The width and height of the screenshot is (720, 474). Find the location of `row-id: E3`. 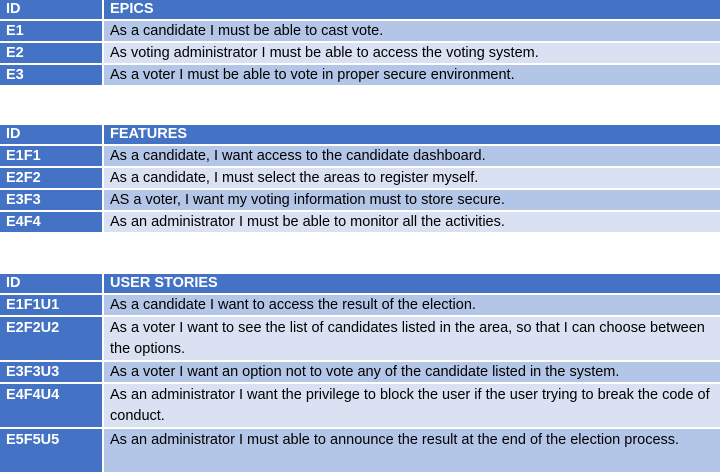

row-id: E3 is located at coordinates (52, 75).